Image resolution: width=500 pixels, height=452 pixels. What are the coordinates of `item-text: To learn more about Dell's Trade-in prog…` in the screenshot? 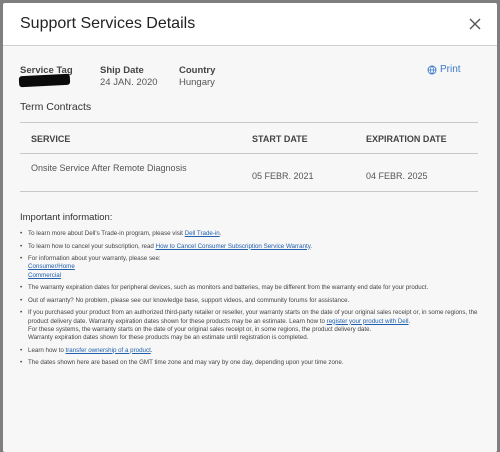 It's located at (106, 233).